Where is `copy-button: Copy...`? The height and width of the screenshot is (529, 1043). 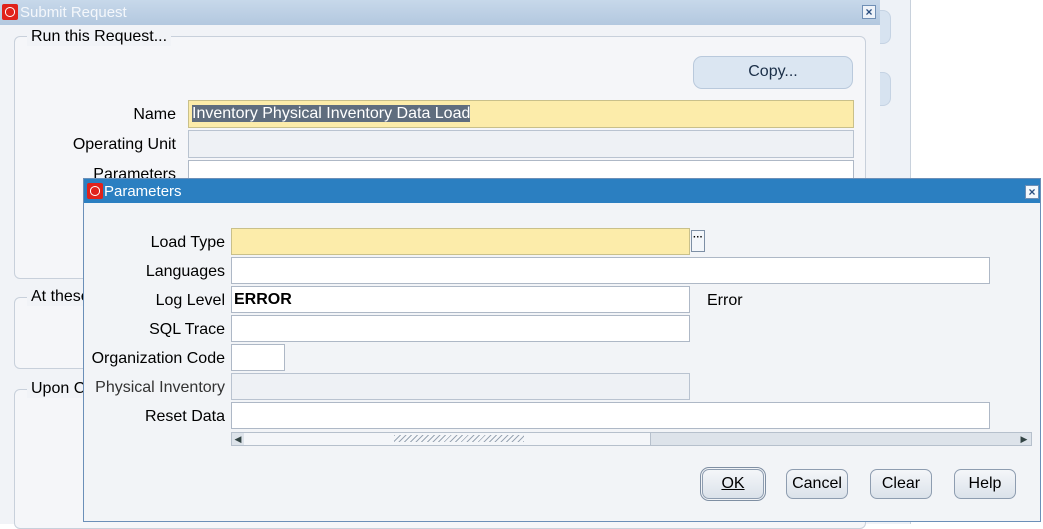
copy-button: Copy... is located at coordinates (773, 72).